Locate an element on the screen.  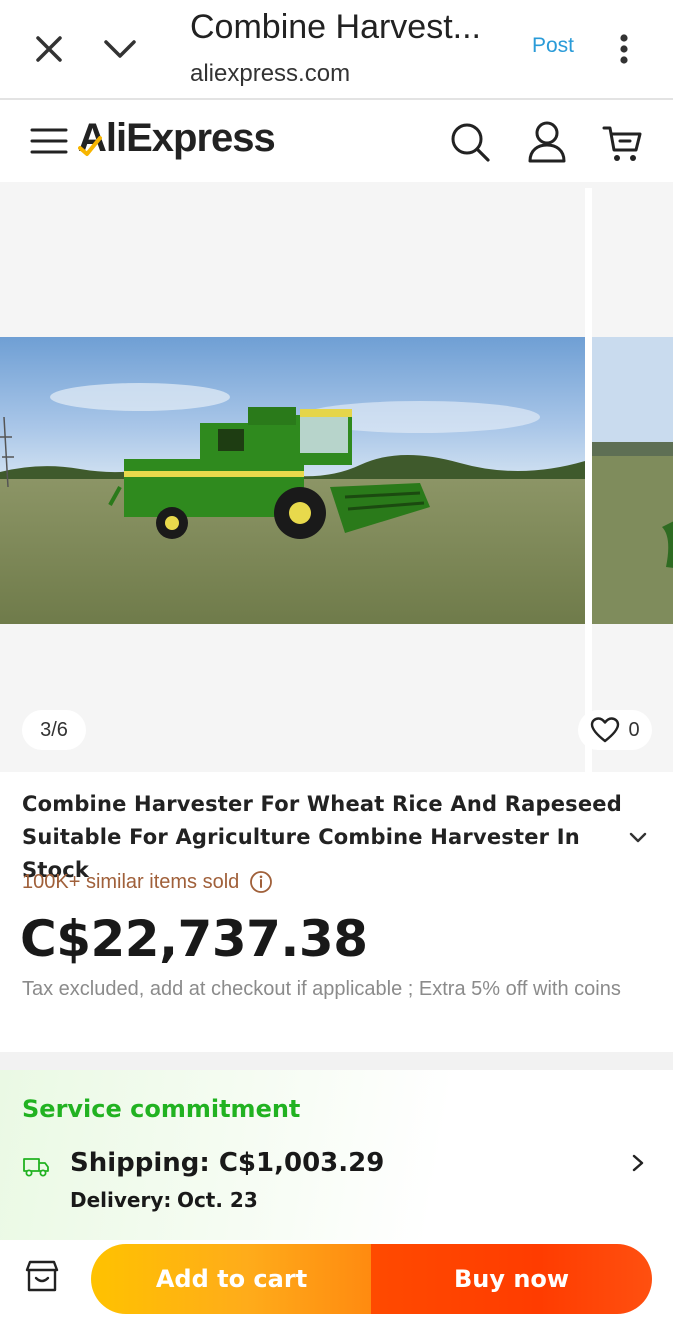
expand-title-chevron-icon is located at coordinates (638, 838).